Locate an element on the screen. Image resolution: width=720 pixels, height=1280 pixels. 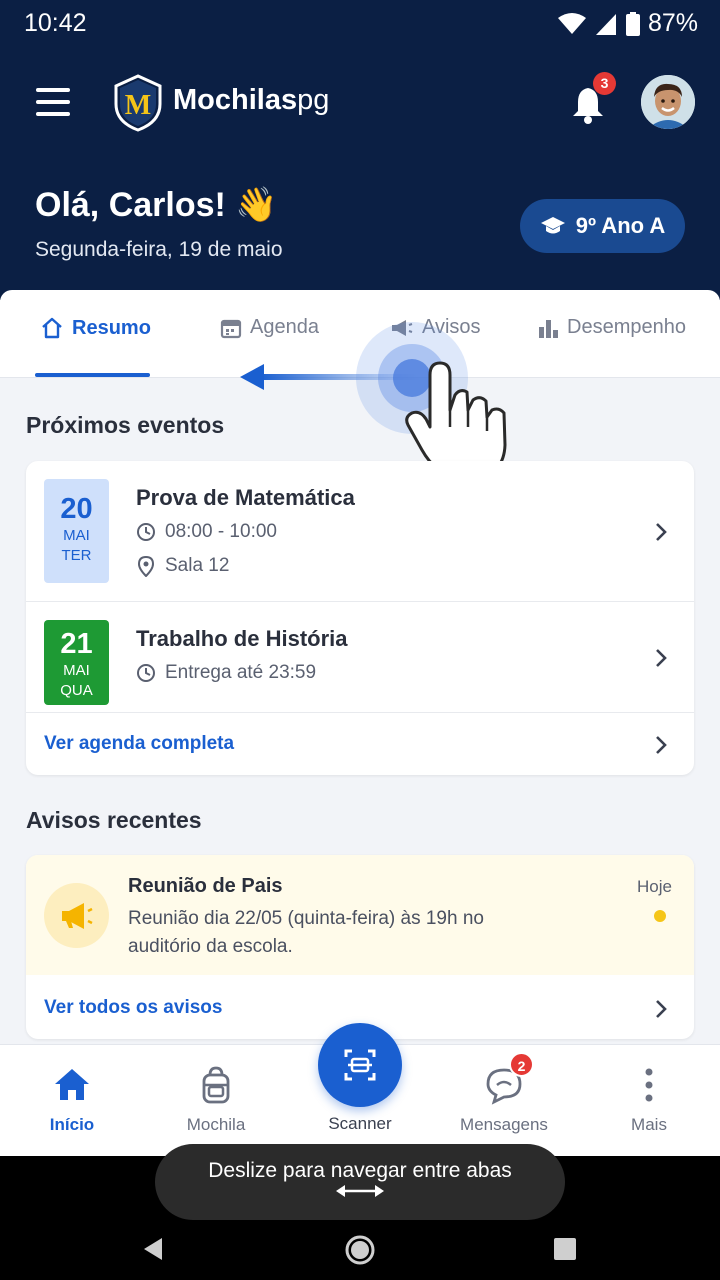
event-weekday: QUA is located at coordinates (76, 690).